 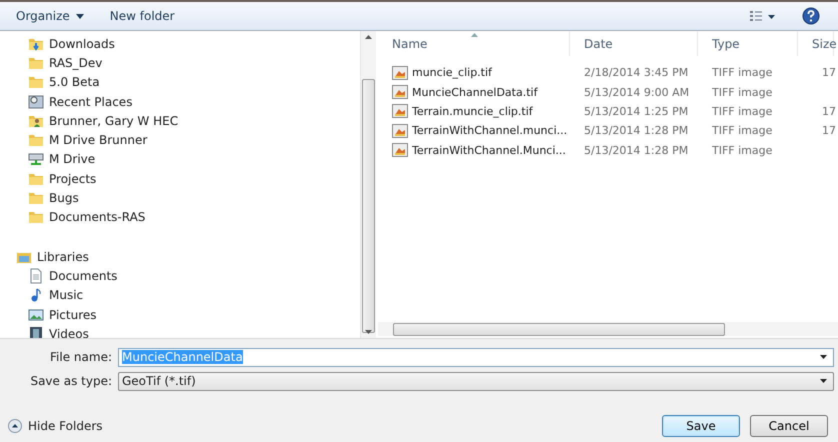 What do you see at coordinates (180, 198) in the screenshot?
I see `navigation-item: Bugs` at bounding box center [180, 198].